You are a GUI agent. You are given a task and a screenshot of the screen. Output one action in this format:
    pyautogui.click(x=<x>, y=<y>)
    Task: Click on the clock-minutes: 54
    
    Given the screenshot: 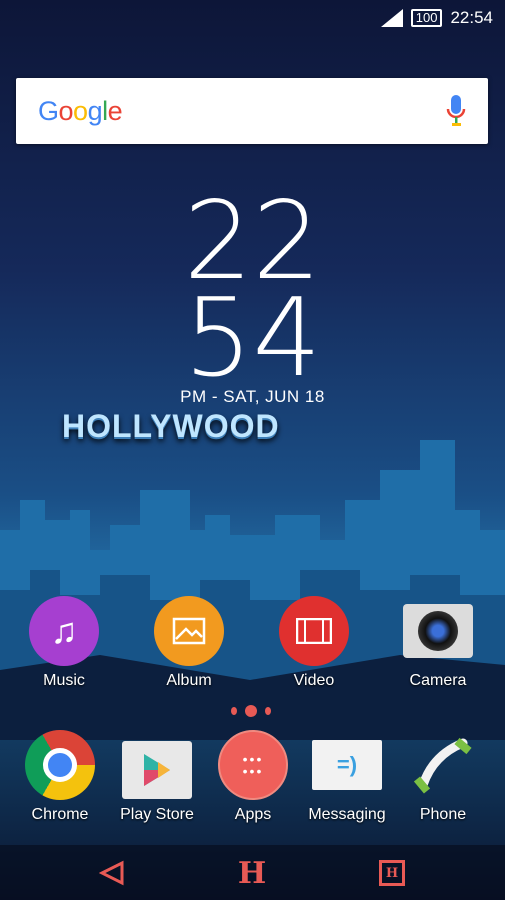 What is the action you would take?
    pyautogui.click(x=252, y=339)
    